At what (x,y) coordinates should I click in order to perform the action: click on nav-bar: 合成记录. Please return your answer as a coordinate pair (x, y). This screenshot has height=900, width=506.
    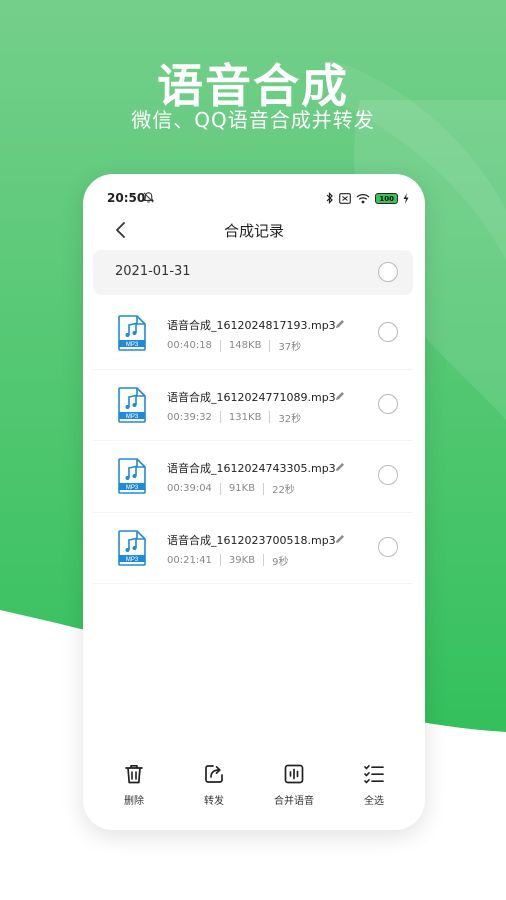
    Looking at the image, I should click on (254, 230).